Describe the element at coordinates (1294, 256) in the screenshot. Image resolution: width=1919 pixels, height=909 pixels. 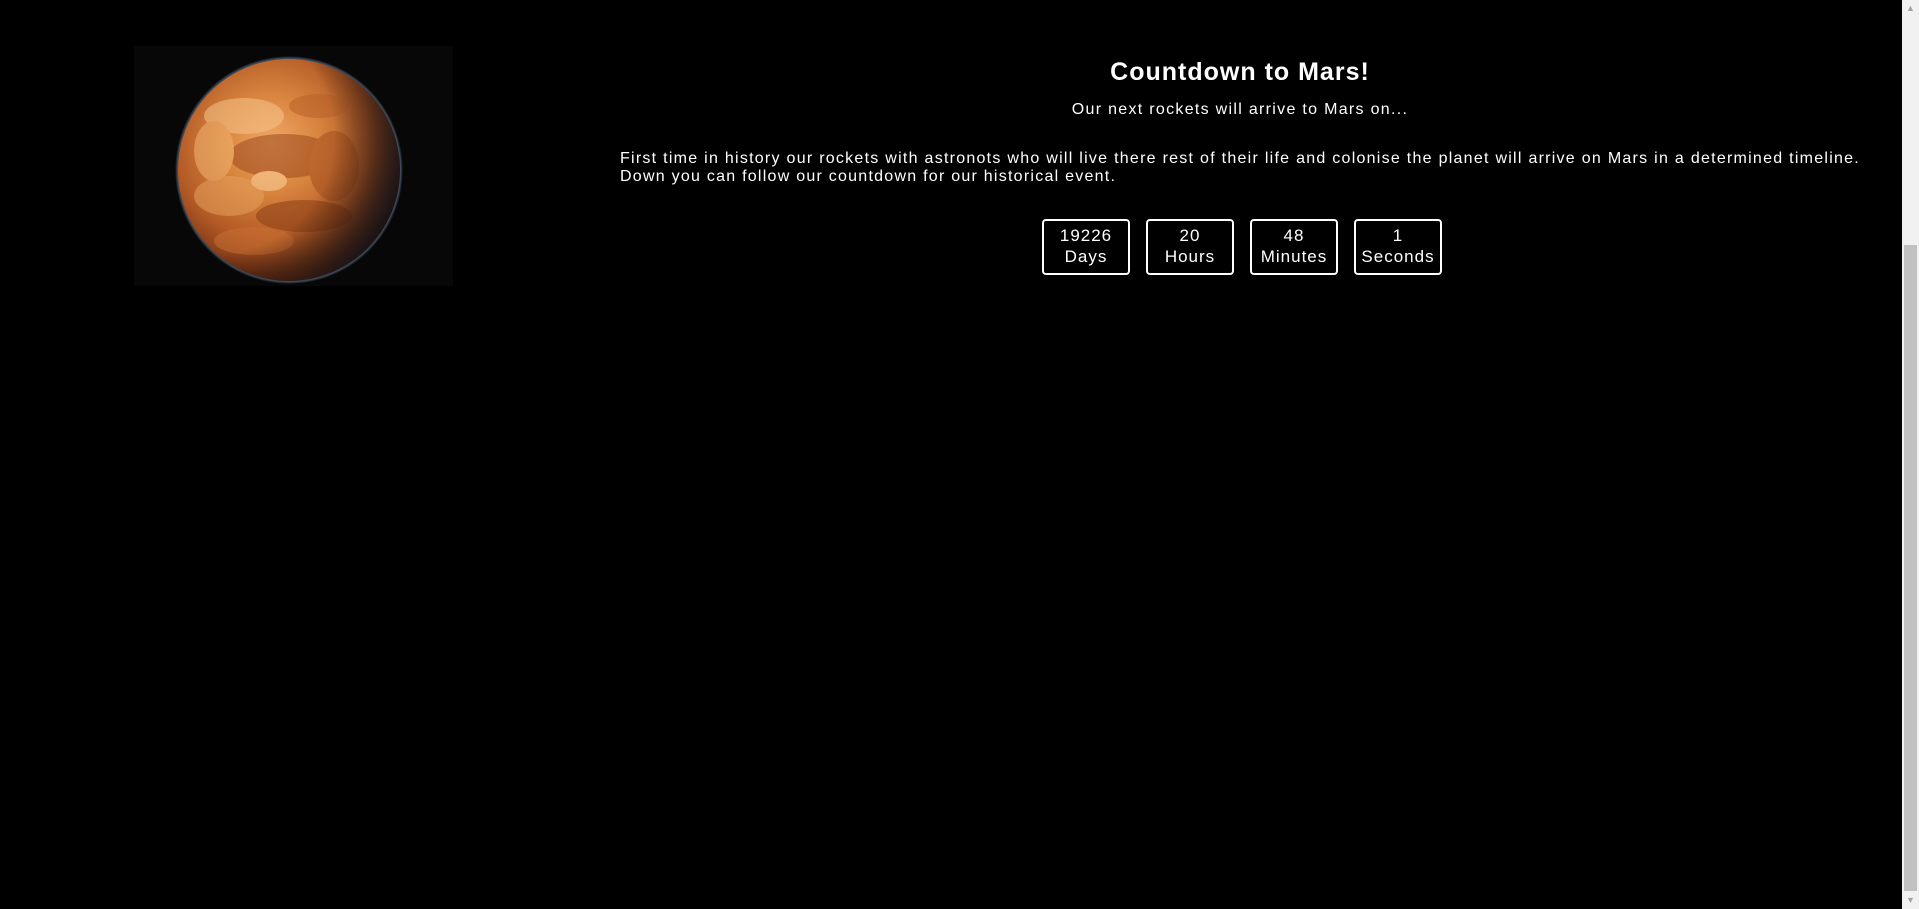
I see `countdown-minutes-label: Minutes` at that location.